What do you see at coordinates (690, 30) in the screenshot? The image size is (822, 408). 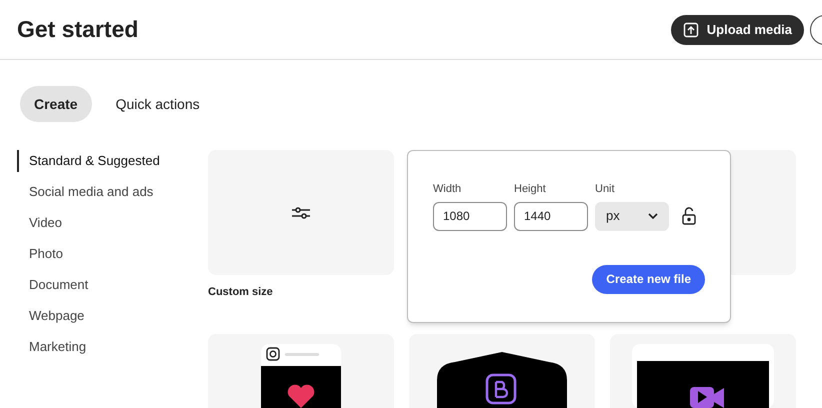 I see `upload-icon` at bounding box center [690, 30].